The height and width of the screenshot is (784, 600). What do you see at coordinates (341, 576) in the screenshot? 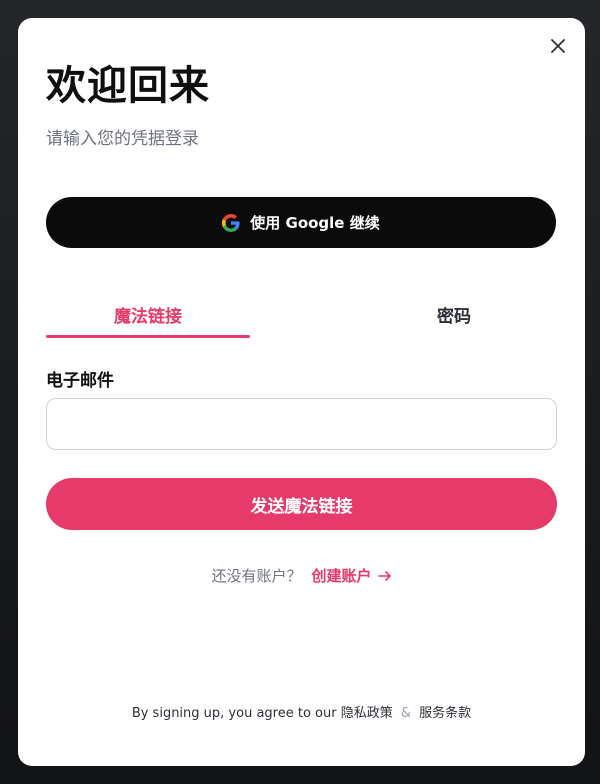
I see `create-account-label: 创建账户` at bounding box center [341, 576].